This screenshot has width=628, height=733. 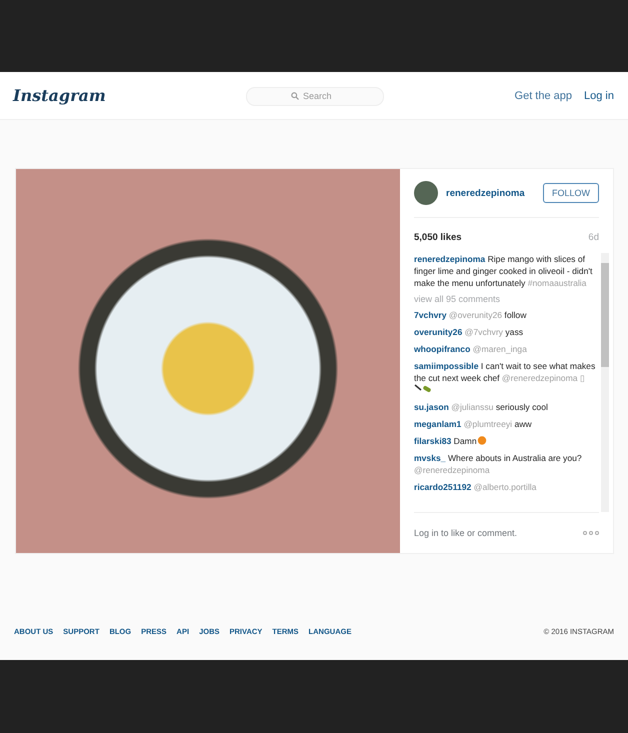 What do you see at coordinates (129, 95) in the screenshot?
I see `instagram-logo: Instagram` at bounding box center [129, 95].